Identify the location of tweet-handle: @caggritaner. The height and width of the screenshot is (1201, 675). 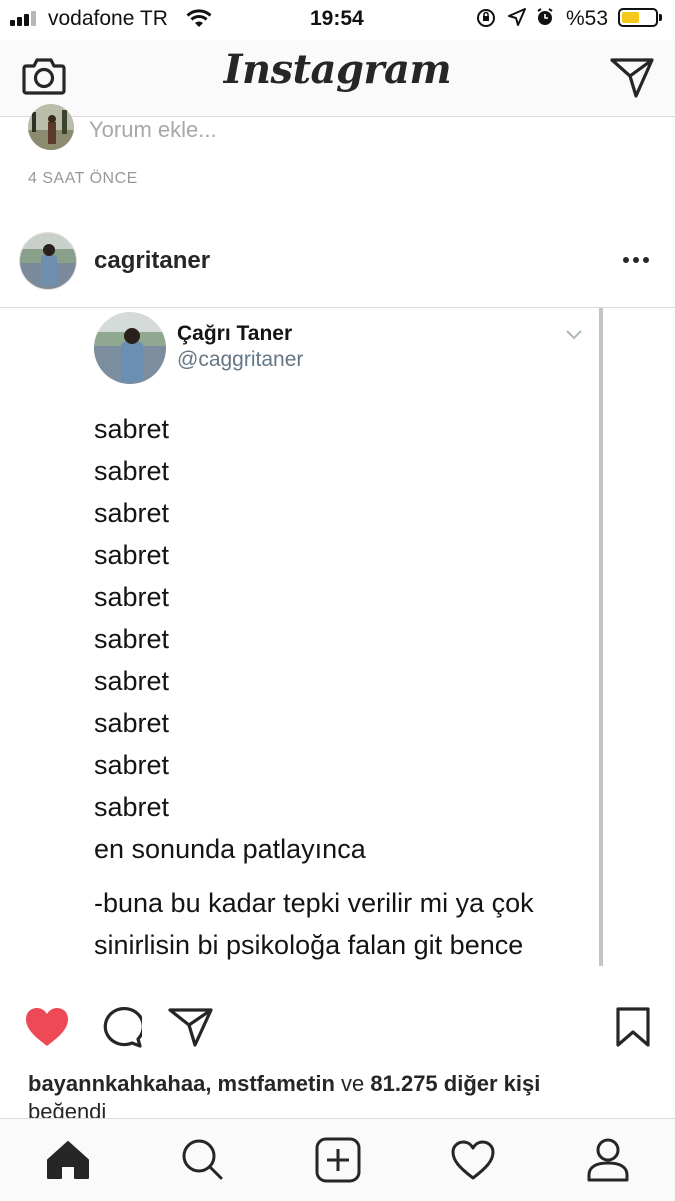
(240, 359).